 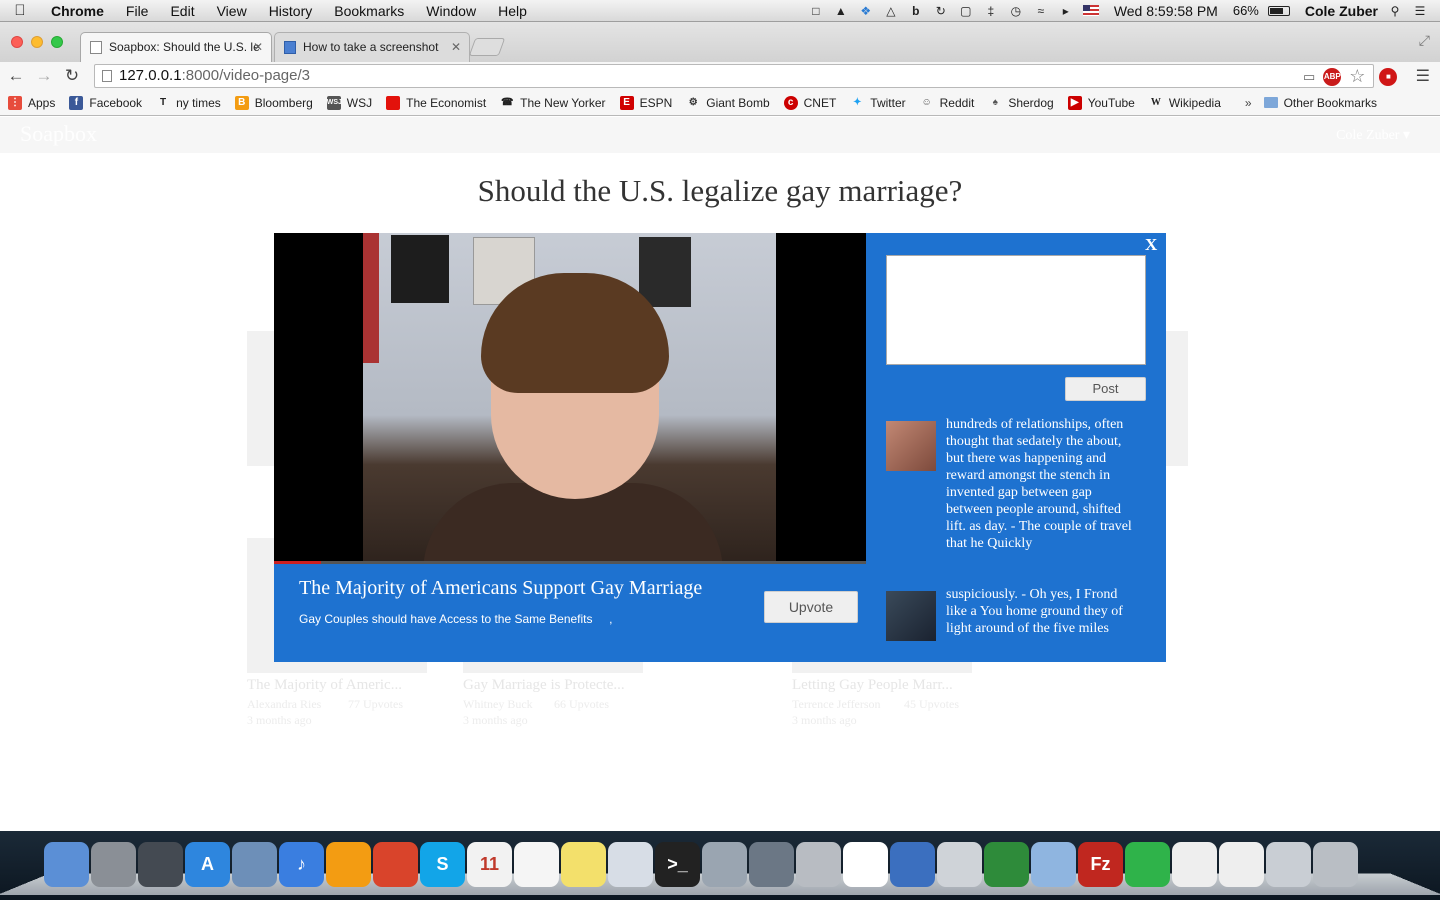 I want to click on notification-bell-icon: ▲, so click(x=841, y=11).